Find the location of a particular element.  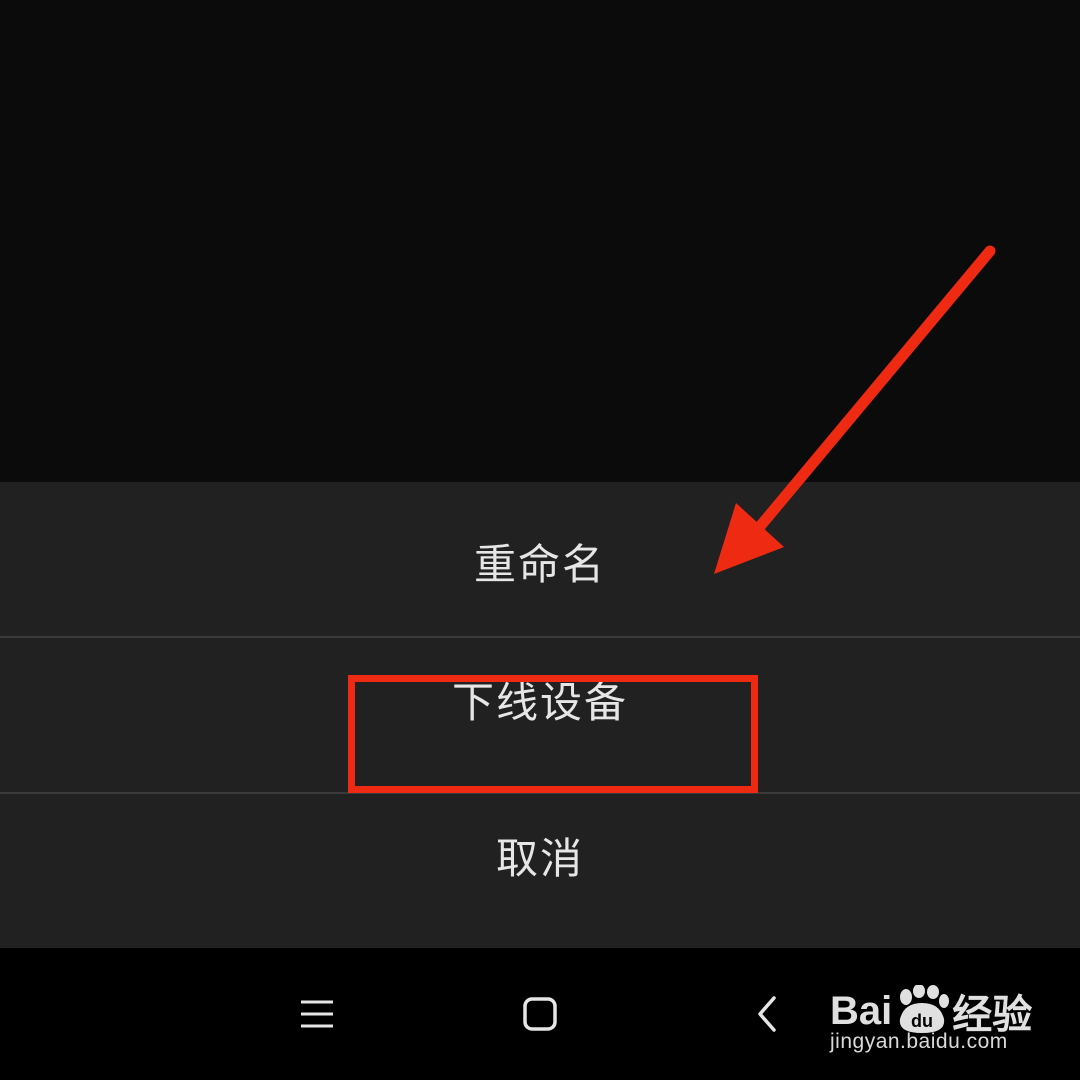

back-icon is located at coordinates (767, 1014).